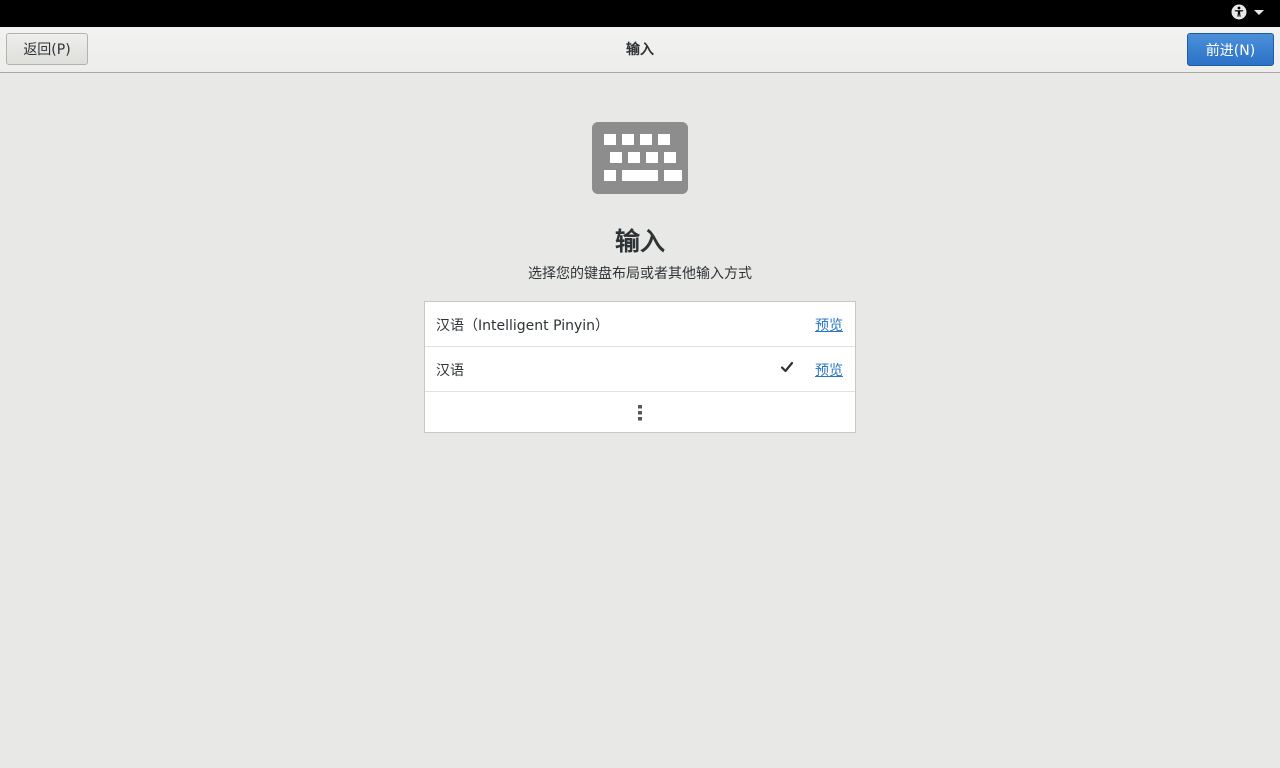 This screenshot has height=768, width=1280. I want to click on keyboard-icon, so click(640, 158).